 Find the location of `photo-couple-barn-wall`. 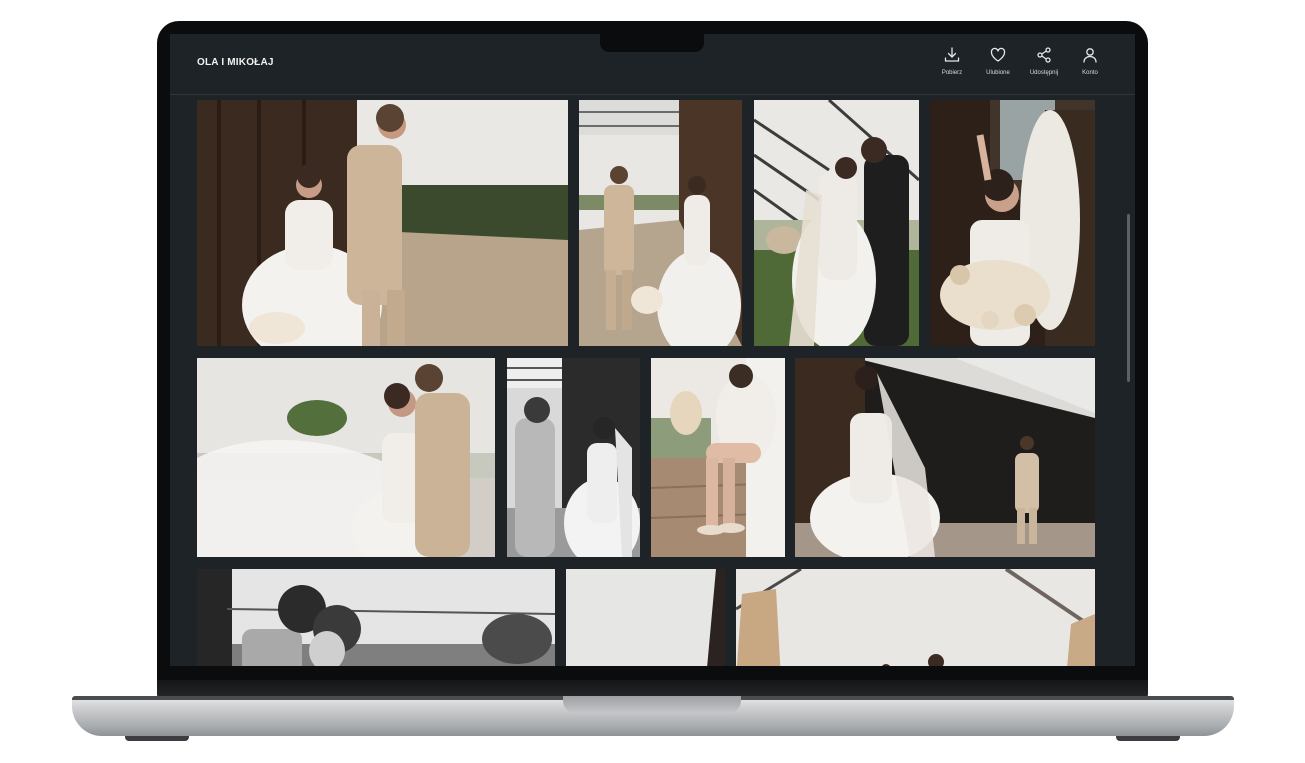

photo-couple-barn-wall is located at coordinates (382, 223).